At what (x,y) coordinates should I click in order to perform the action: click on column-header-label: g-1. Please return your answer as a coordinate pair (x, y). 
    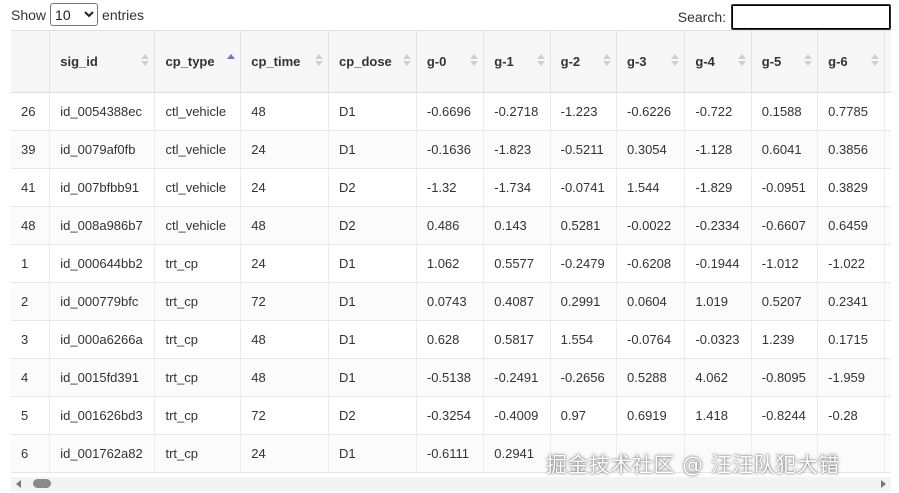
    Looking at the image, I should click on (504, 61).